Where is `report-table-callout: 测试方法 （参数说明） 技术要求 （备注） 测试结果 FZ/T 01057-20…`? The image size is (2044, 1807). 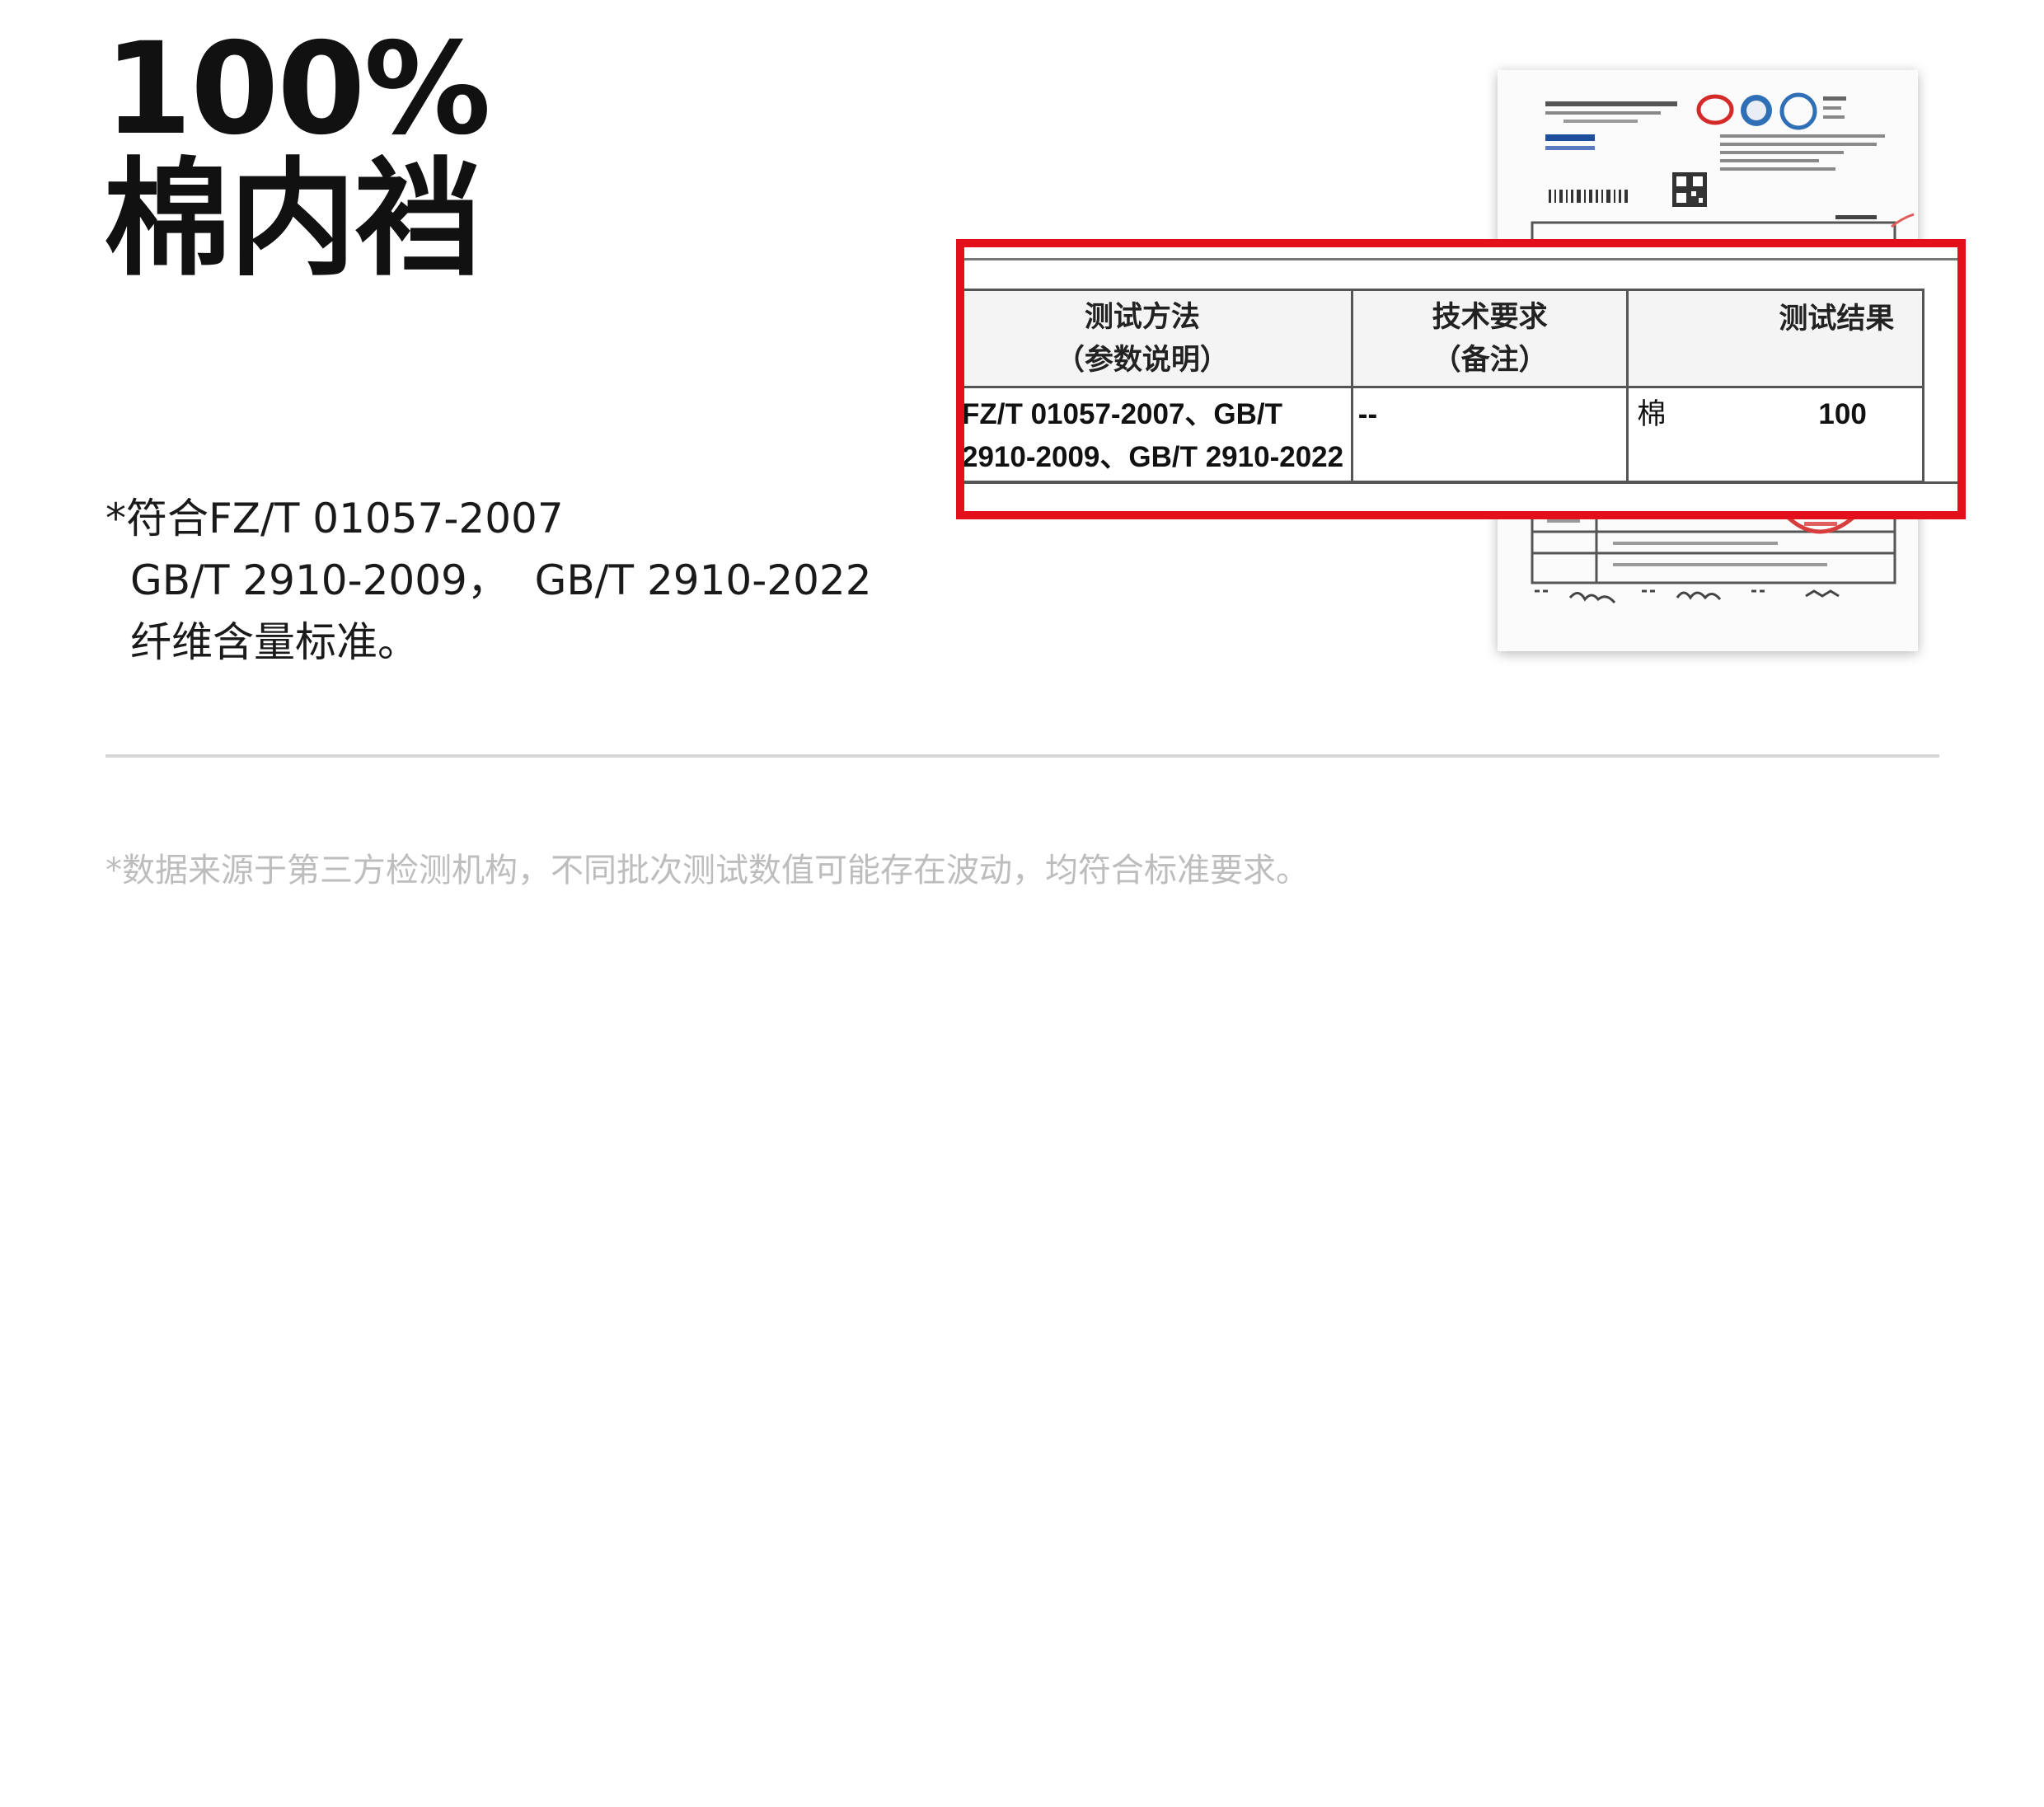
report-table-callout: 测试方法 （参数说明） 技术要求 （备注） 测试结果 FZ/T 01057-20… is located at coordinates (1461, 379).